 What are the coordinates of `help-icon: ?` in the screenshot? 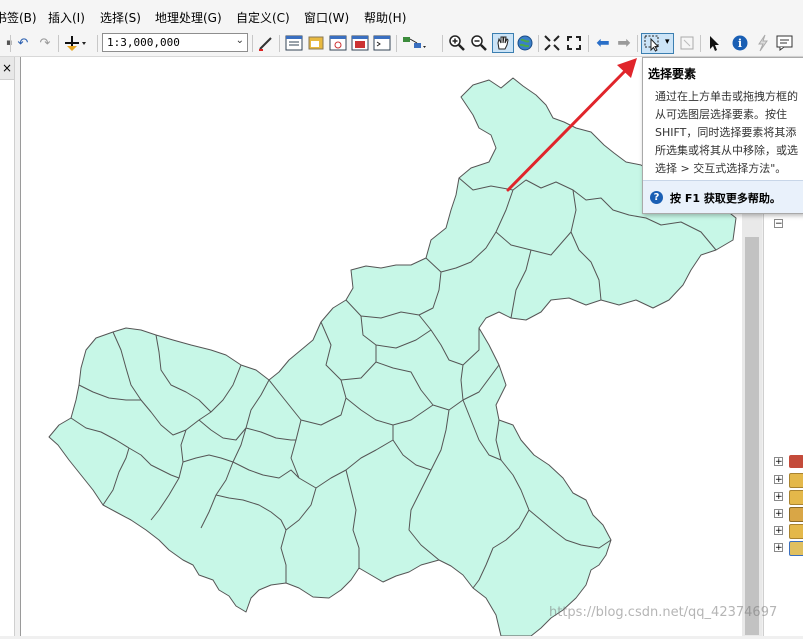 It's located at (656, 197).